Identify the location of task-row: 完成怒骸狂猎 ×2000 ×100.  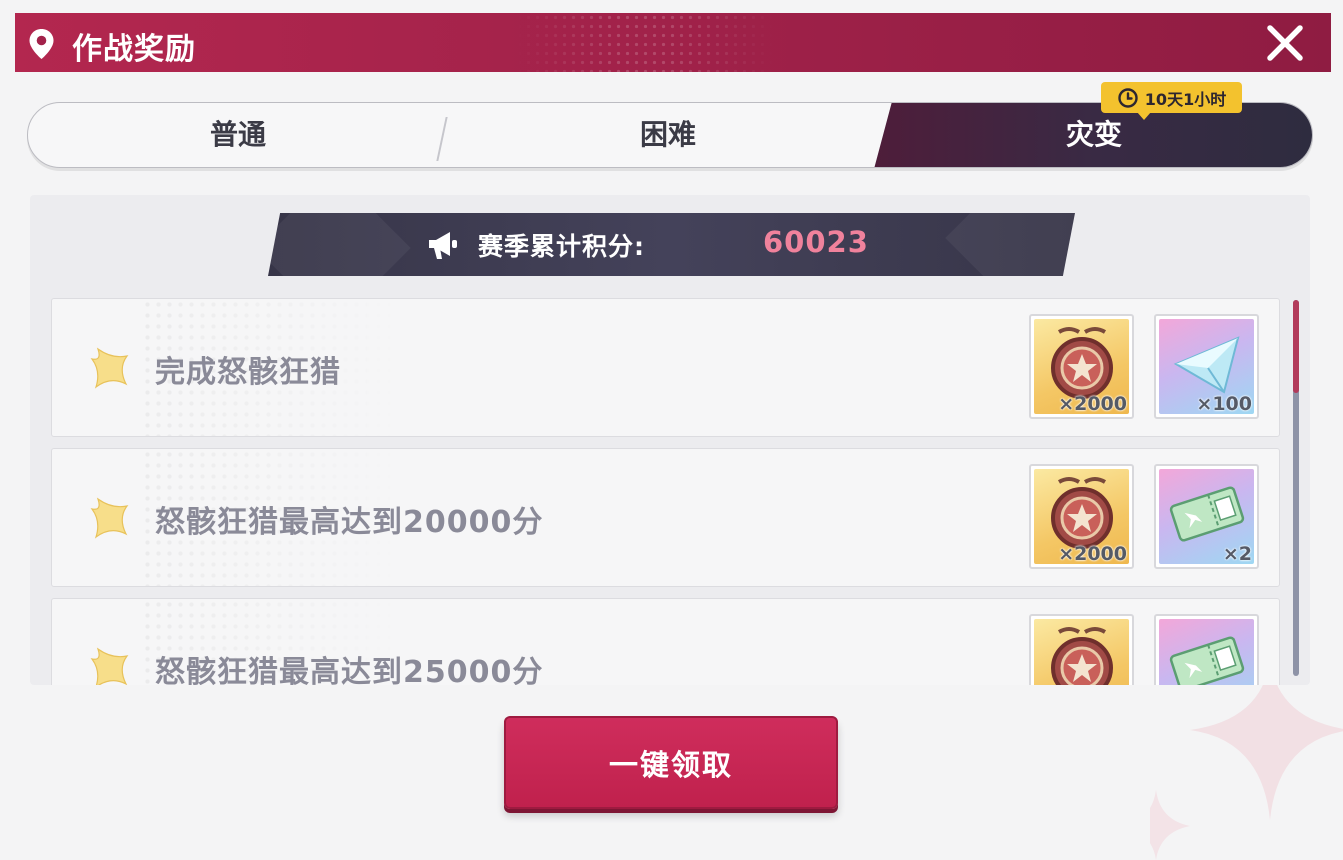
(665, 367).